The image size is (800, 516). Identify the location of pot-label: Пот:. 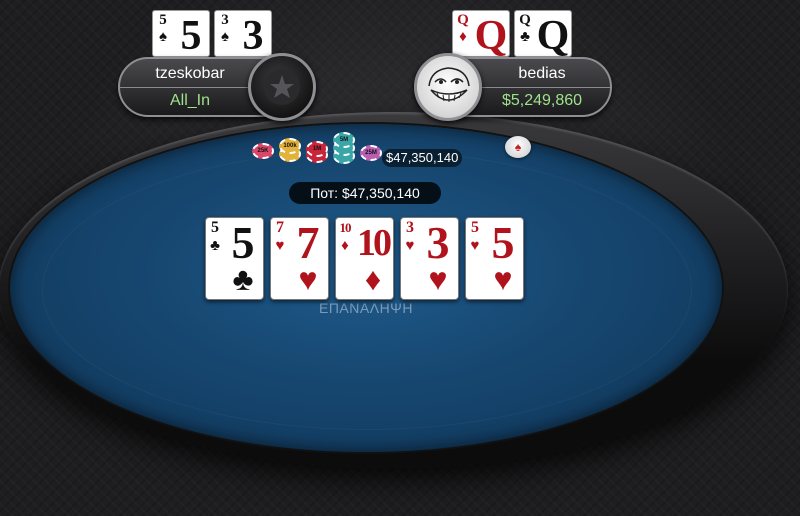
(324, 193).